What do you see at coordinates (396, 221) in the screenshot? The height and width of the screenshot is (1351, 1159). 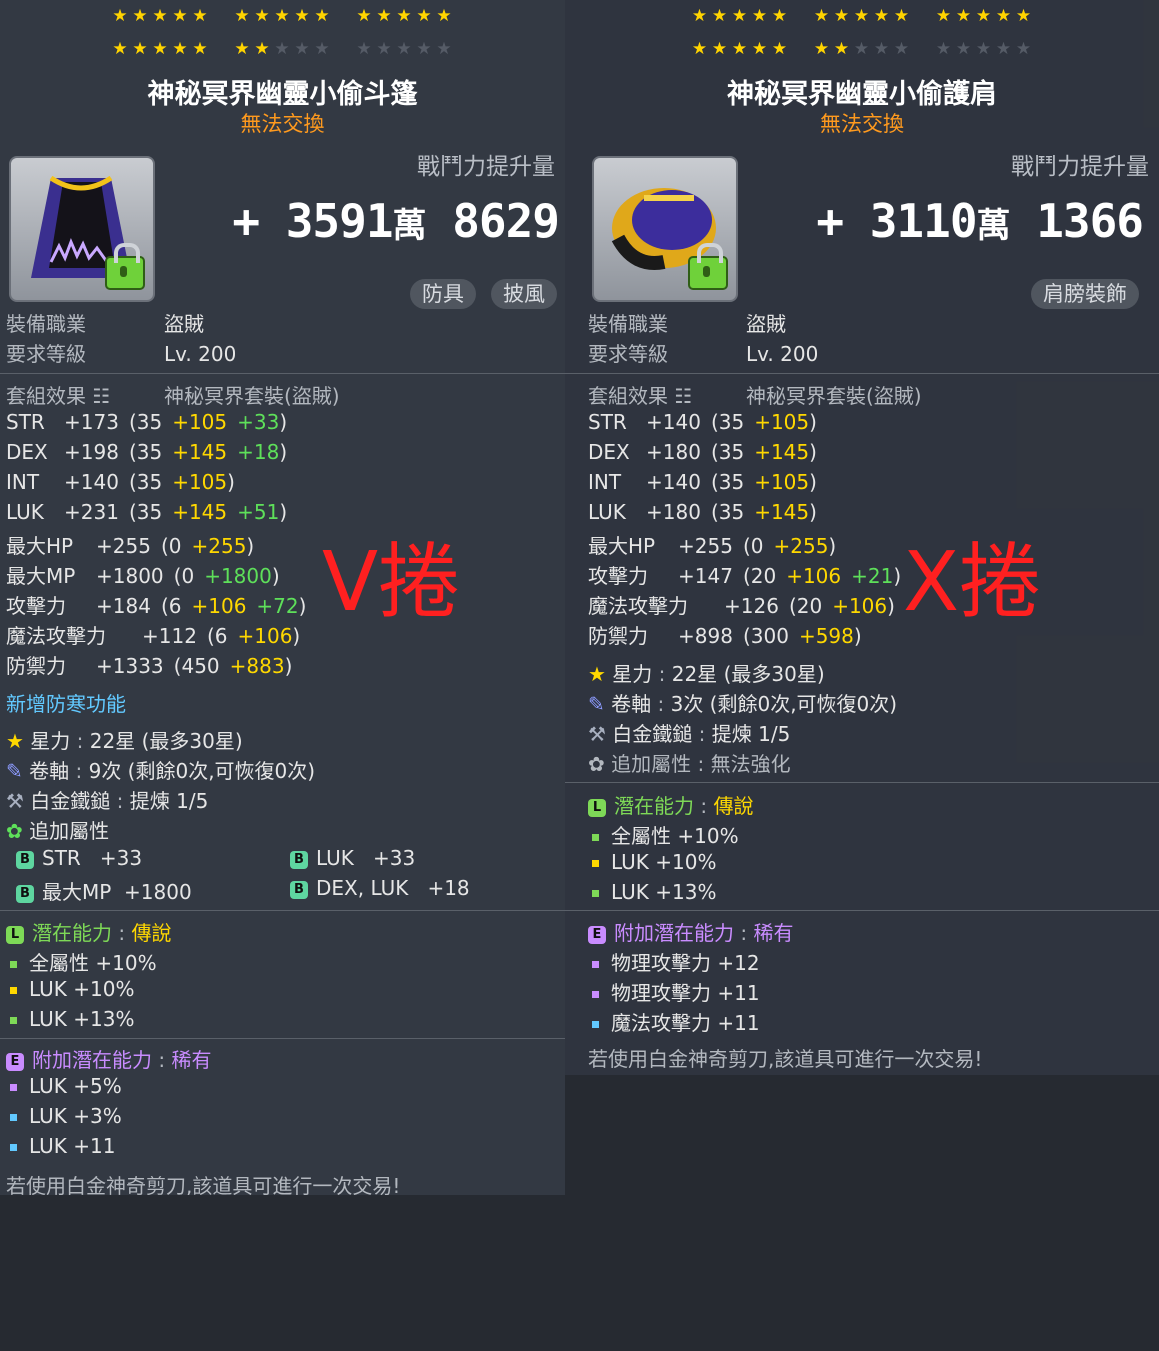 I see `combat-power-value: + 3591萬 8629` at bounding box center [396, 221].